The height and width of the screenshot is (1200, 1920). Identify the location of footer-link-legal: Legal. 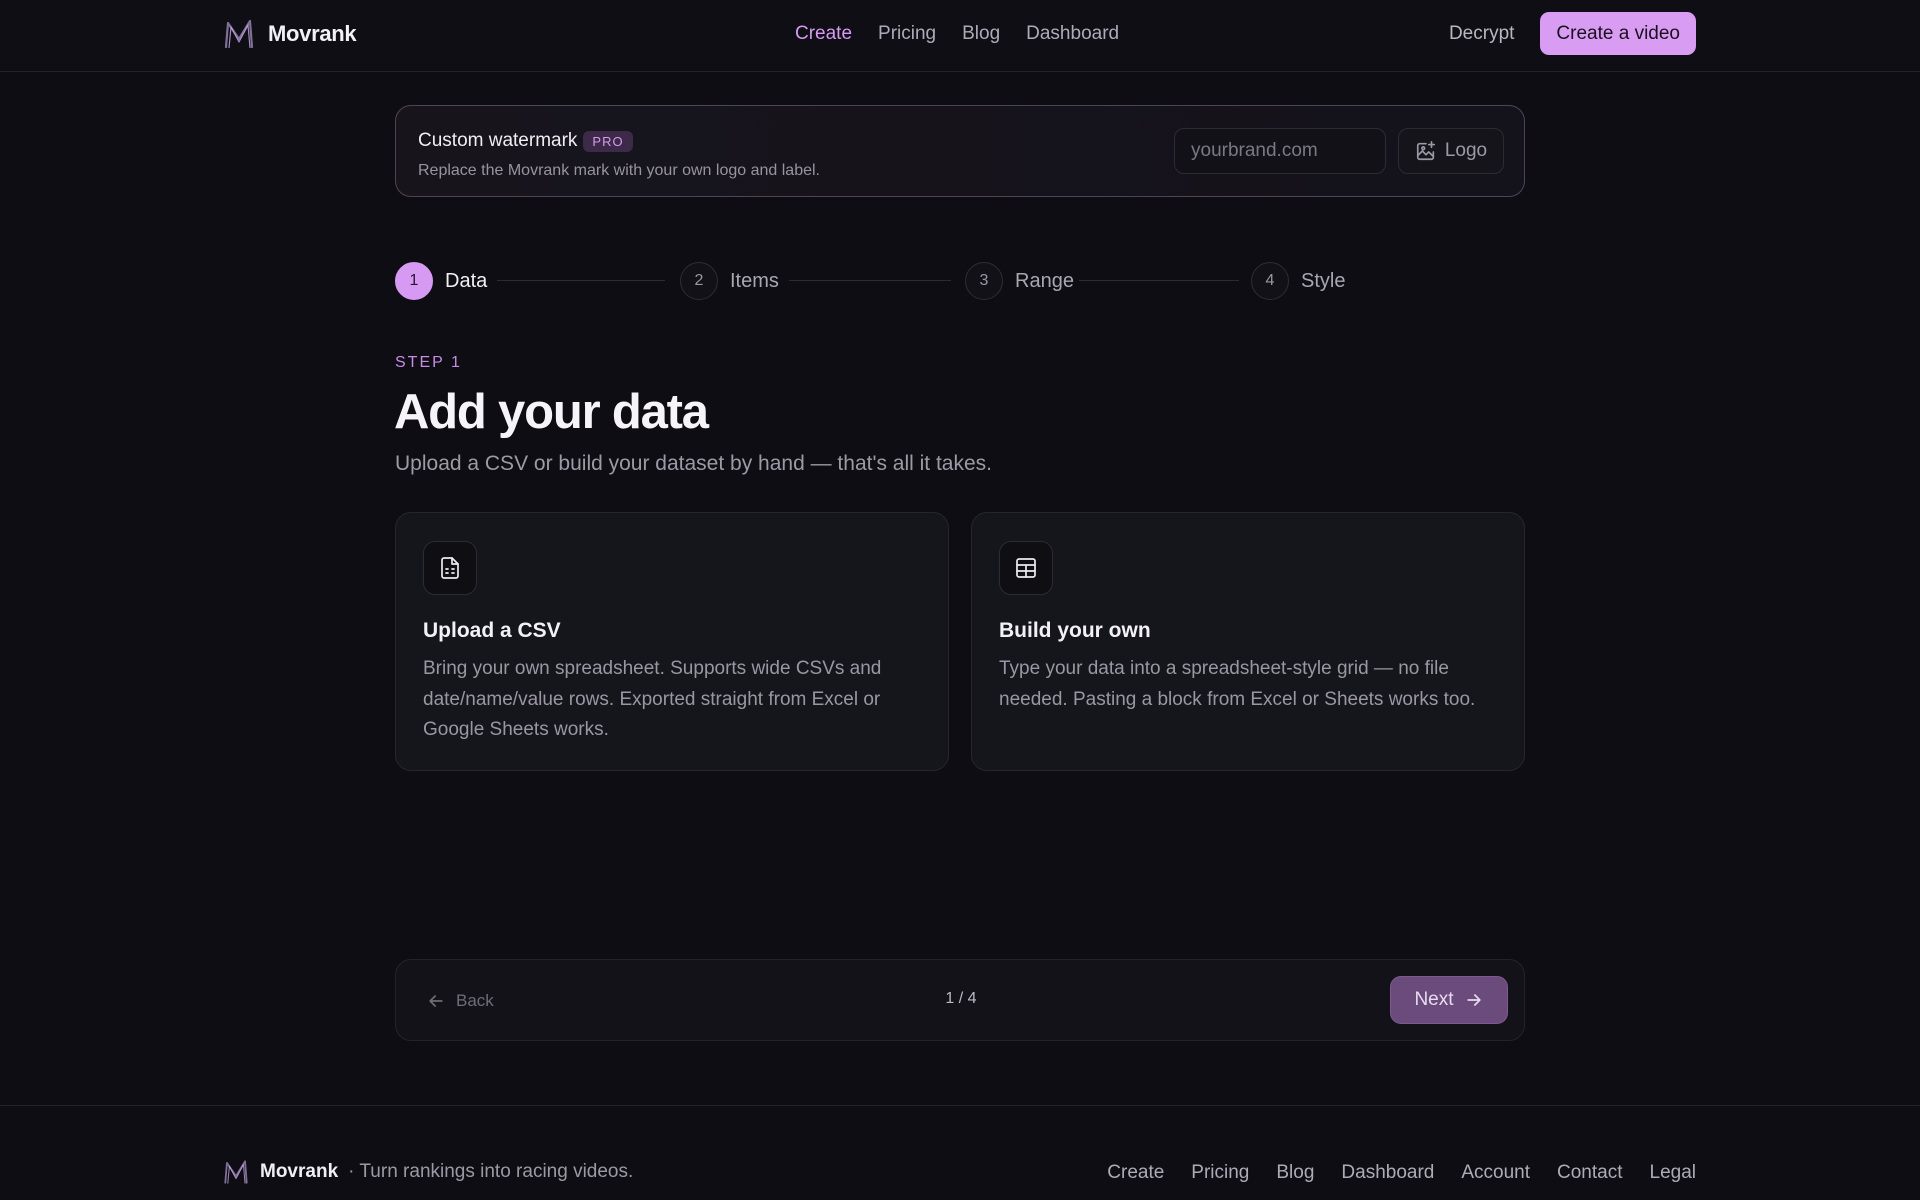
(1673, 1173).